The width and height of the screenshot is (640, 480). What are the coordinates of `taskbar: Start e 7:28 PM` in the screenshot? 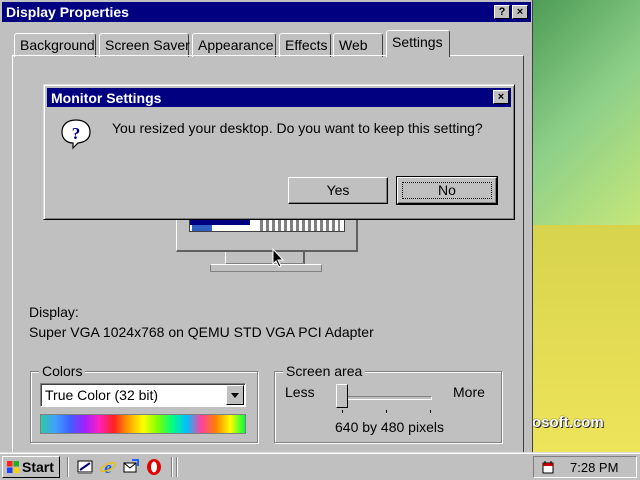 It's located at (320, 466).